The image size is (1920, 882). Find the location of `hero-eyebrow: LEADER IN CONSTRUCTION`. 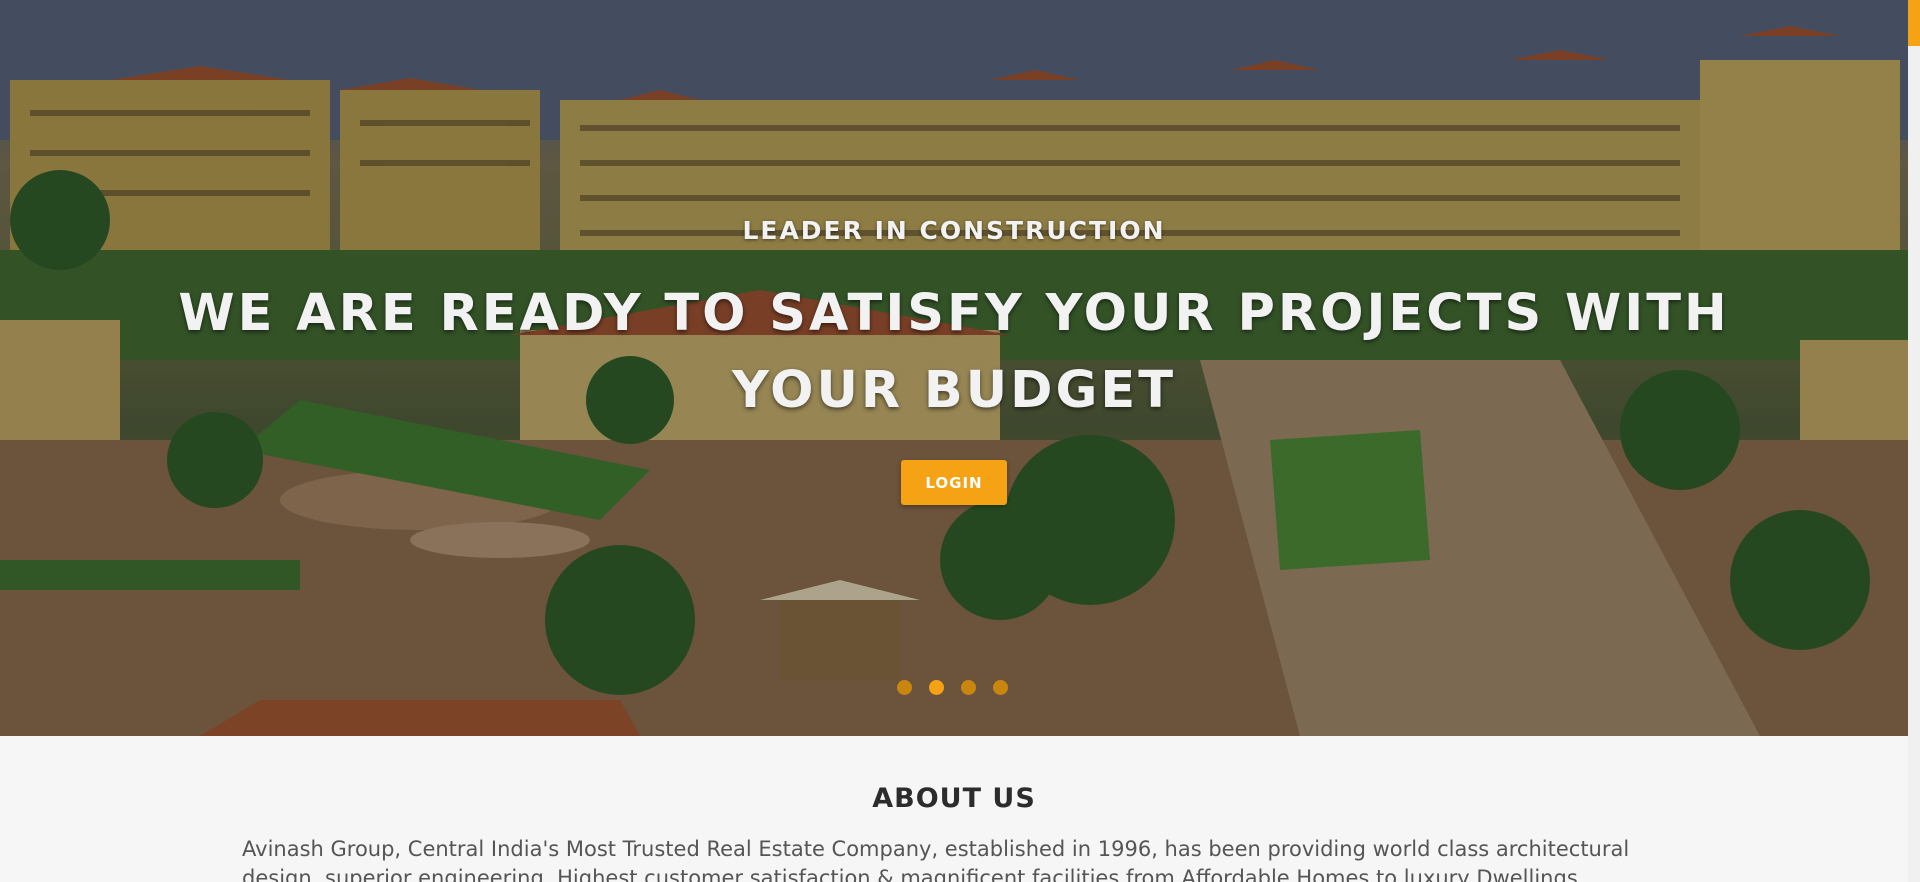

hero-eyebrow: LEADER IN CONSTRUCTION is located at coordinates (954, 230).